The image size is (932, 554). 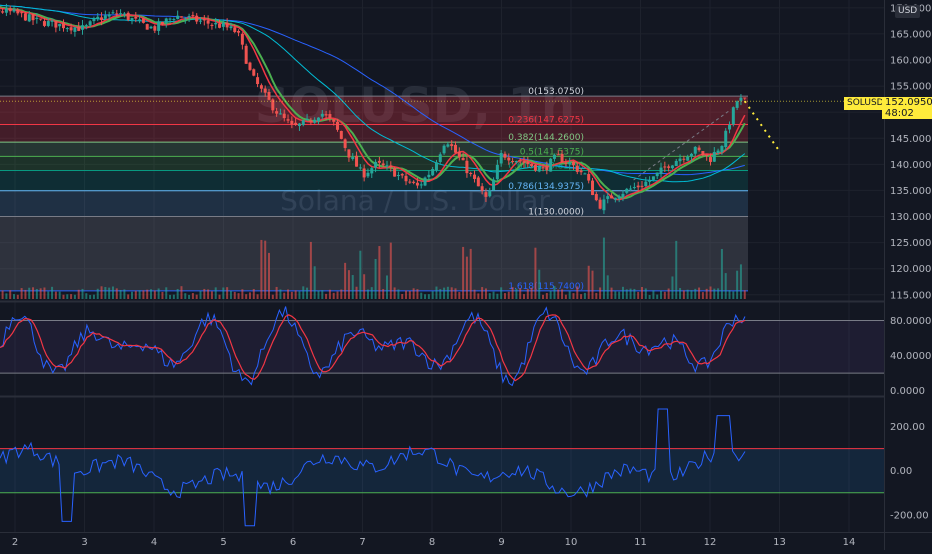 I want to click on time-tick-label: 2, so click(x=15, y=542).